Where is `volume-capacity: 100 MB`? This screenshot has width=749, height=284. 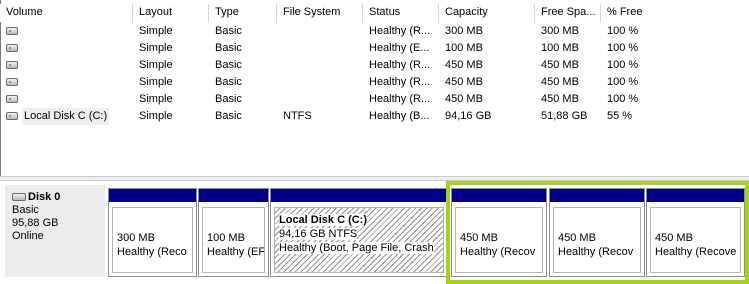
volume-capacity: 100 MB is located at coordinates (464, 48).